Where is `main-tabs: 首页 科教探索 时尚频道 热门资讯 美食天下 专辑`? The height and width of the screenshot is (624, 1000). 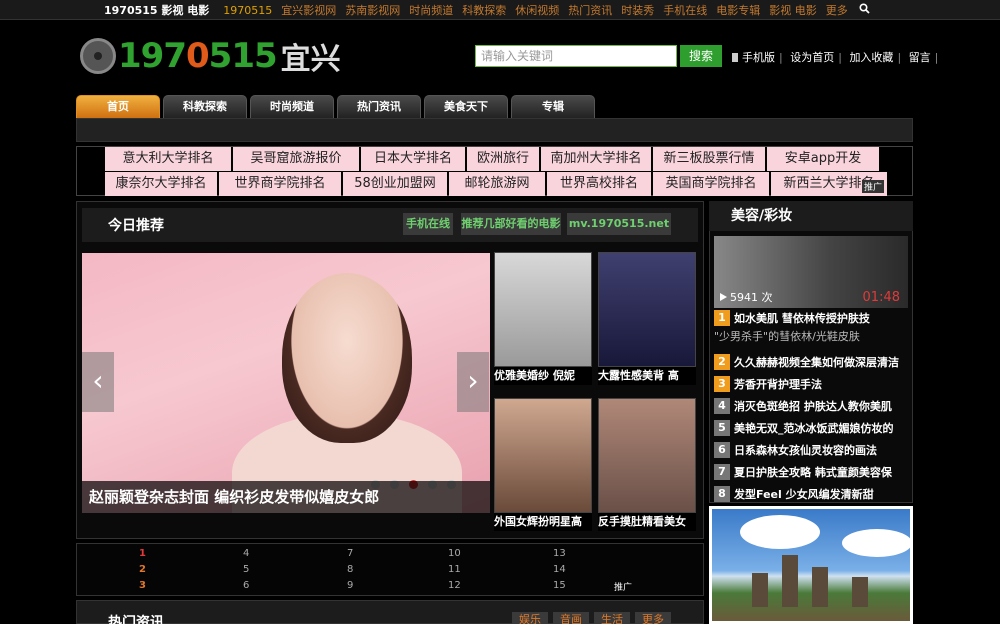
main-tabs: 首页 科教探索 时尚频道 热门资讯 美食天下 专辑 is located at coordinates (337, 106).